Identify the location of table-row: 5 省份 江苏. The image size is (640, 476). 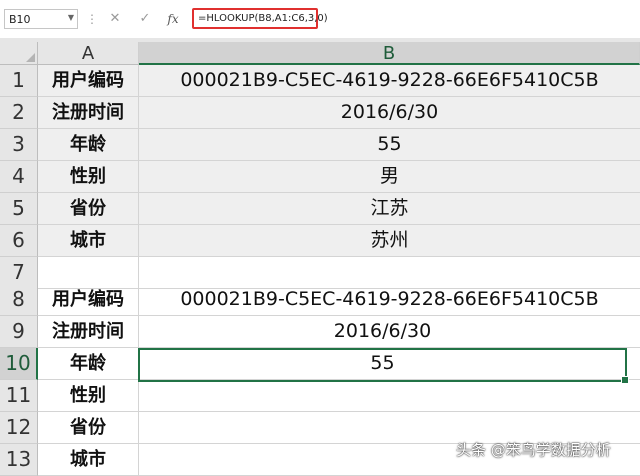
(320, 209).